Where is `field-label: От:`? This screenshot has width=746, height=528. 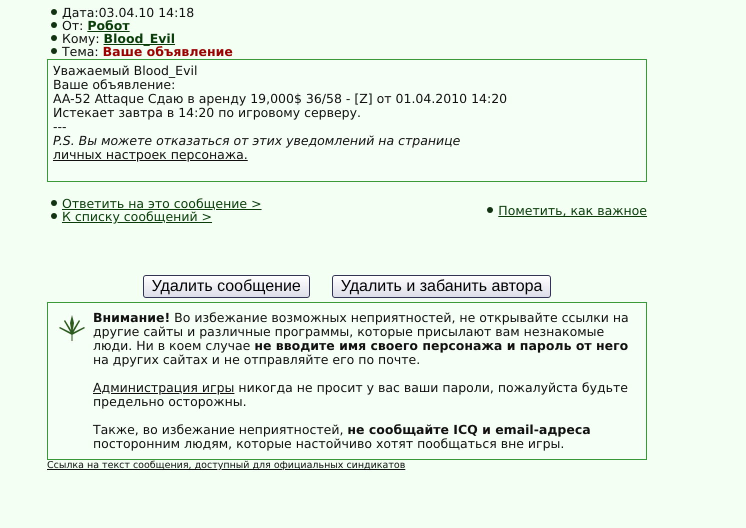 field-label: От: is located at coordinates (73, 25).